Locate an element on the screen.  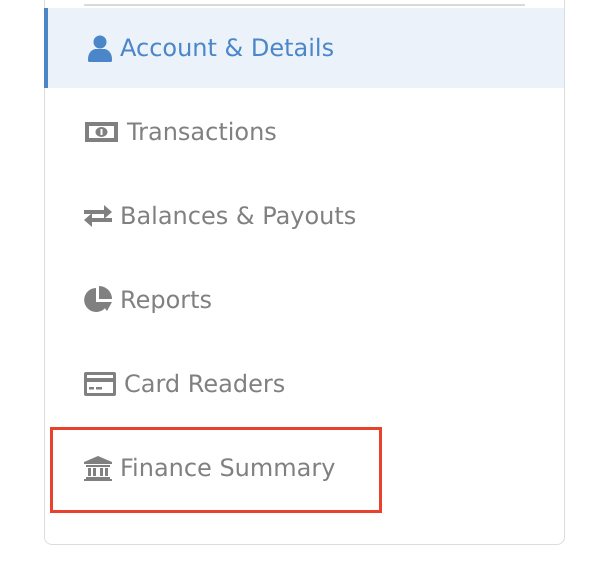
sidebar-item: Transactions is located at coordinates (304, 132).